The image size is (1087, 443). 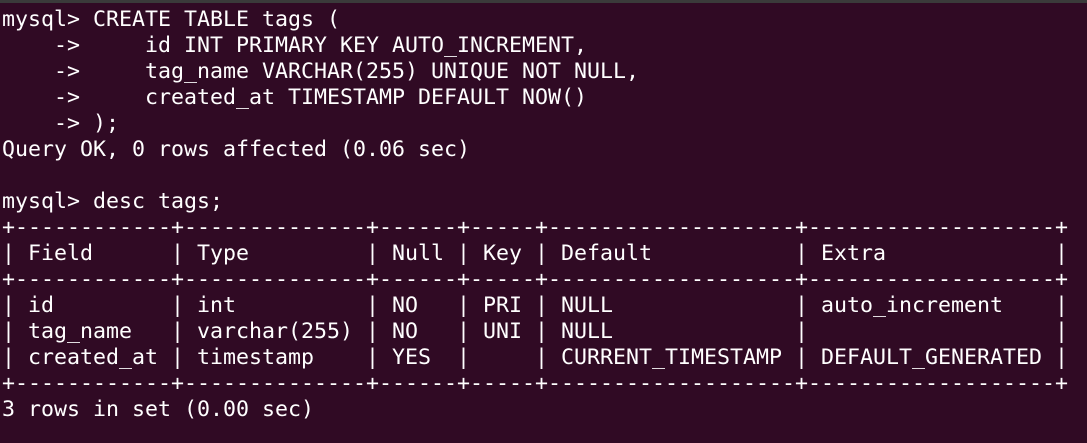 What do you see at coordinates (295, 97) in the screenshot?
I see `sql-continuation-line: -> created_at TIMESTAMP DEFAULT NOW()` at bounding box center [295, 97].